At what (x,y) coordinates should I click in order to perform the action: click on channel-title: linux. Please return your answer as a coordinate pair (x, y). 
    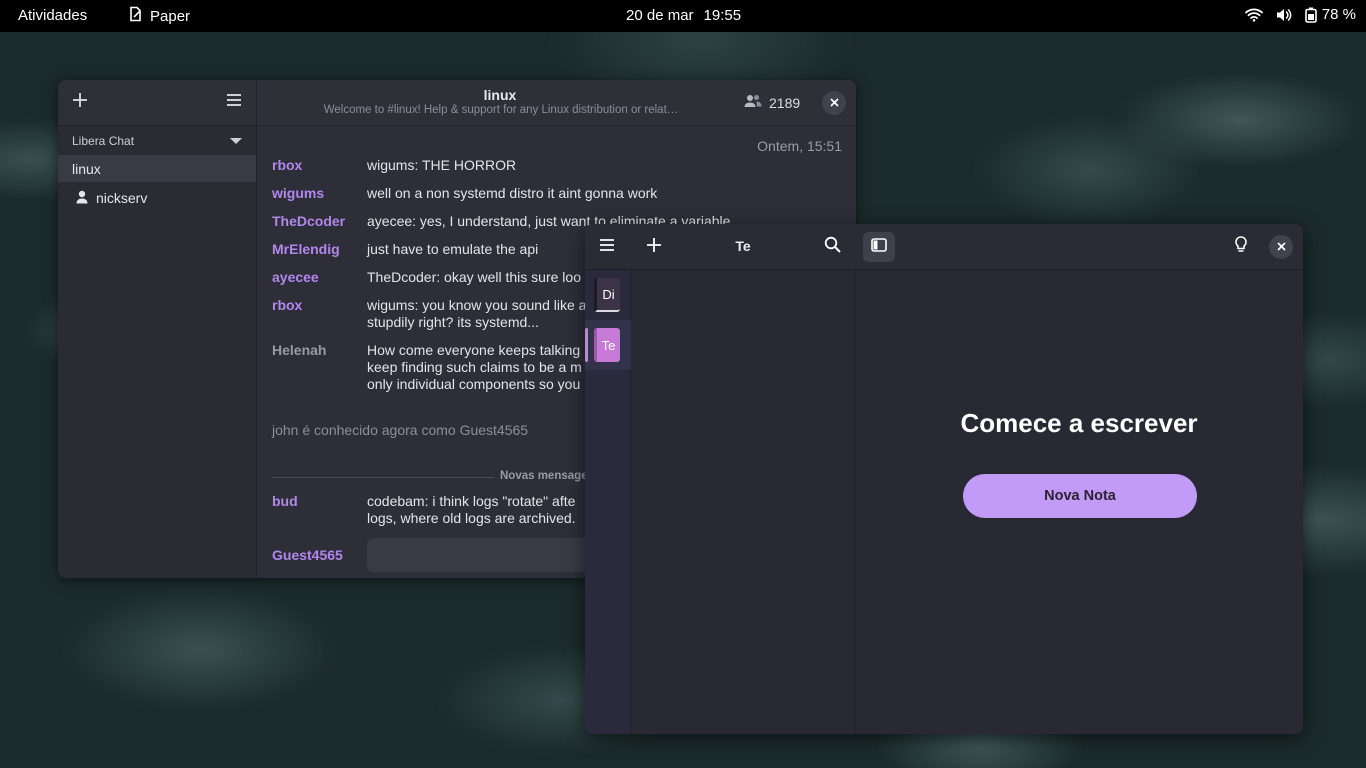
    Looking at the image, I should click on (500, 95).